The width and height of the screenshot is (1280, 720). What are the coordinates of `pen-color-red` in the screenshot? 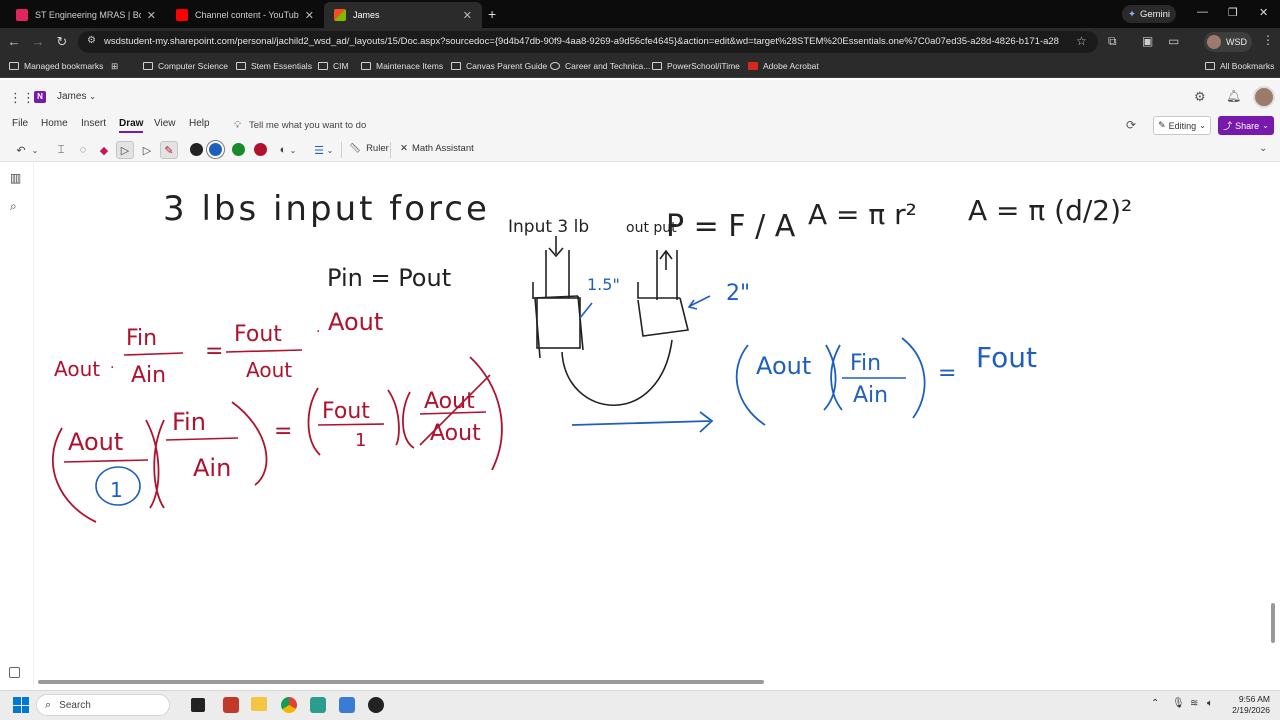 It's located at (260, 149).